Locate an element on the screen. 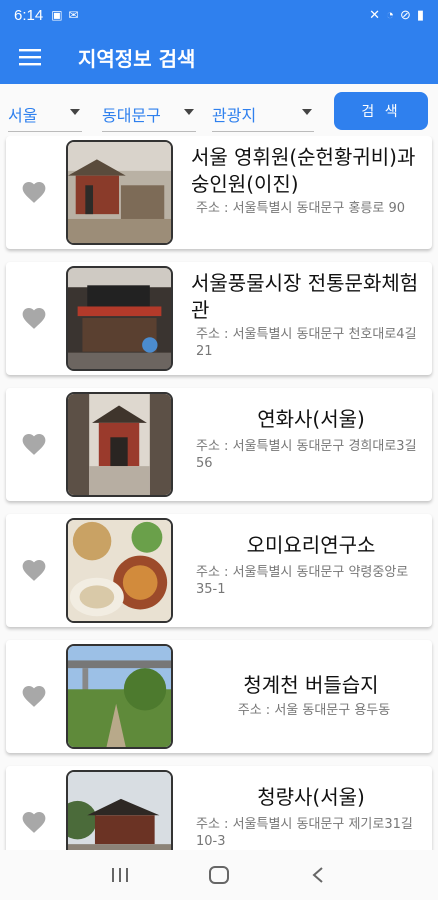 This screenshot has height=900, width=438. list-item: 연화사(서울) 주소 : 서울특별시 동대문구 경희대로3길 56 is located at coordinates (219, 444).